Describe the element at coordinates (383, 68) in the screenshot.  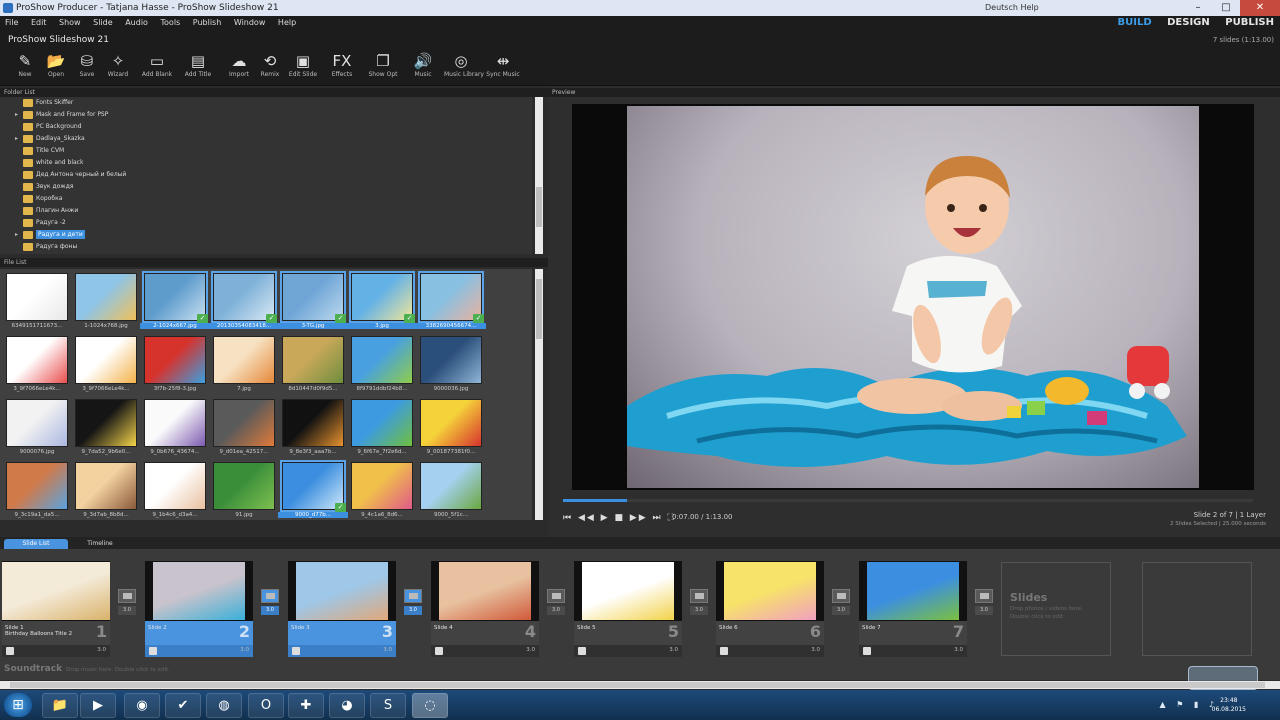
I see `toolbar-show-opt-button: ❐ Show Opt` at that location.